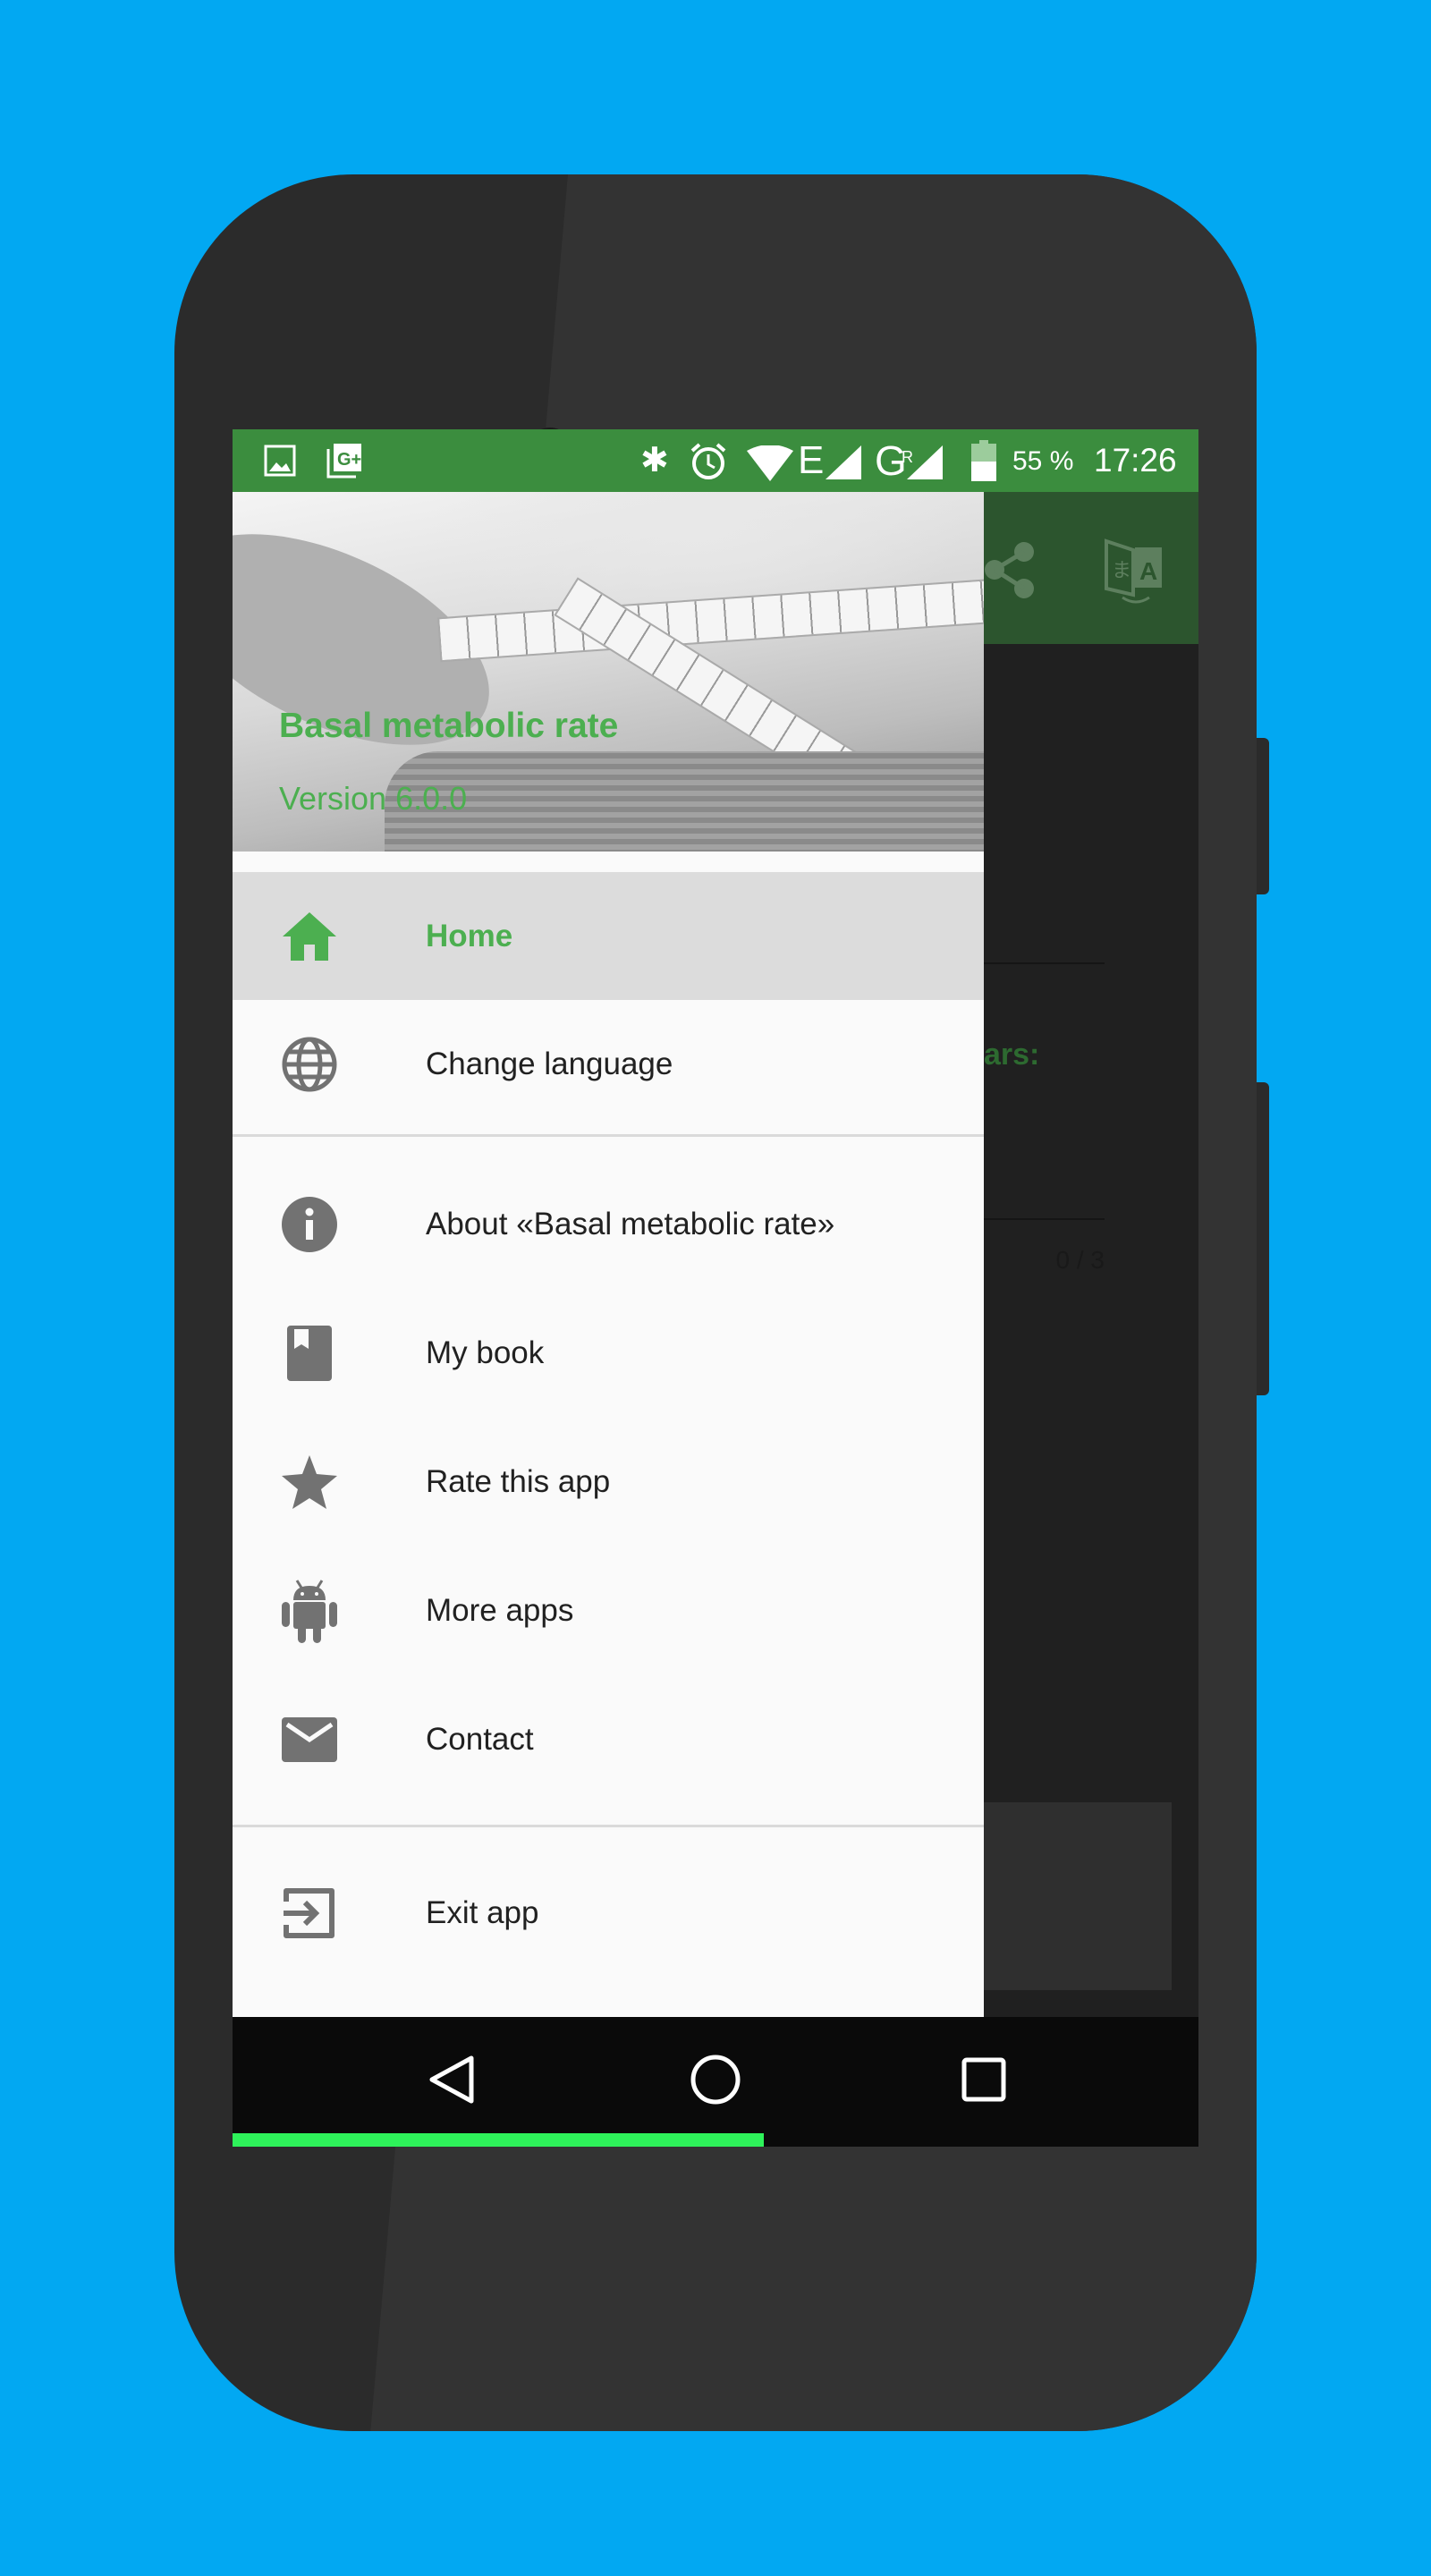 The image size is (1431, 2576). I want to click on alarm-icon, so click(708, 461).